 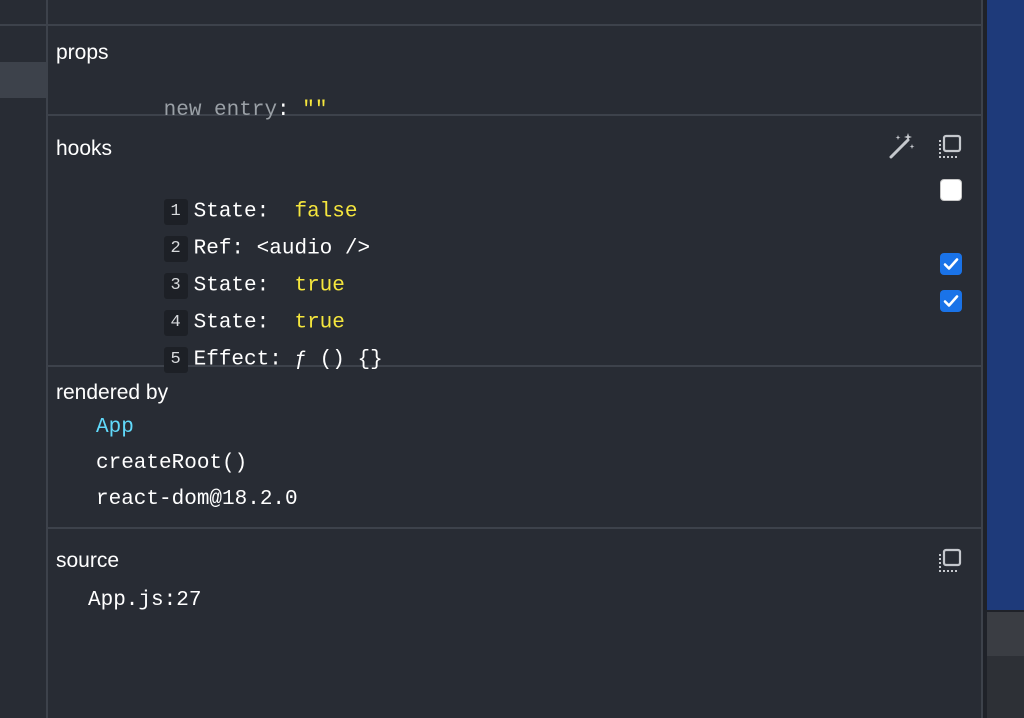 What do you see at coordinates (23, 80) in the screenshot?
I see `selected-tree-row` at bounding box center [23, 80].